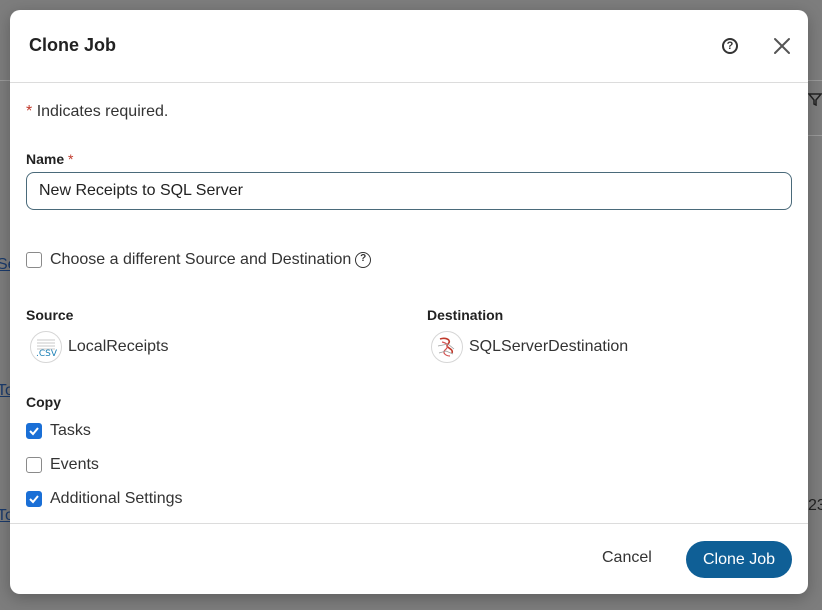 The image size is (822, 610). I want to click on copy-option-additional-settings: Additional Settings, so click(104, 499).